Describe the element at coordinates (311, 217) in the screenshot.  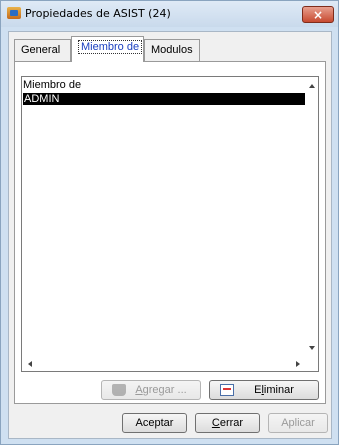
I see `vertical-scrollbar` at that location.